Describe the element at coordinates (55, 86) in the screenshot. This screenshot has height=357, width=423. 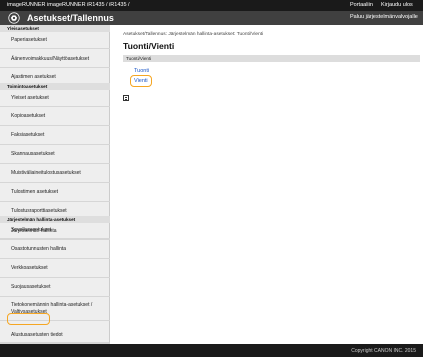
I see `sidebar-section-function: Toimintoasetukset` at that location.